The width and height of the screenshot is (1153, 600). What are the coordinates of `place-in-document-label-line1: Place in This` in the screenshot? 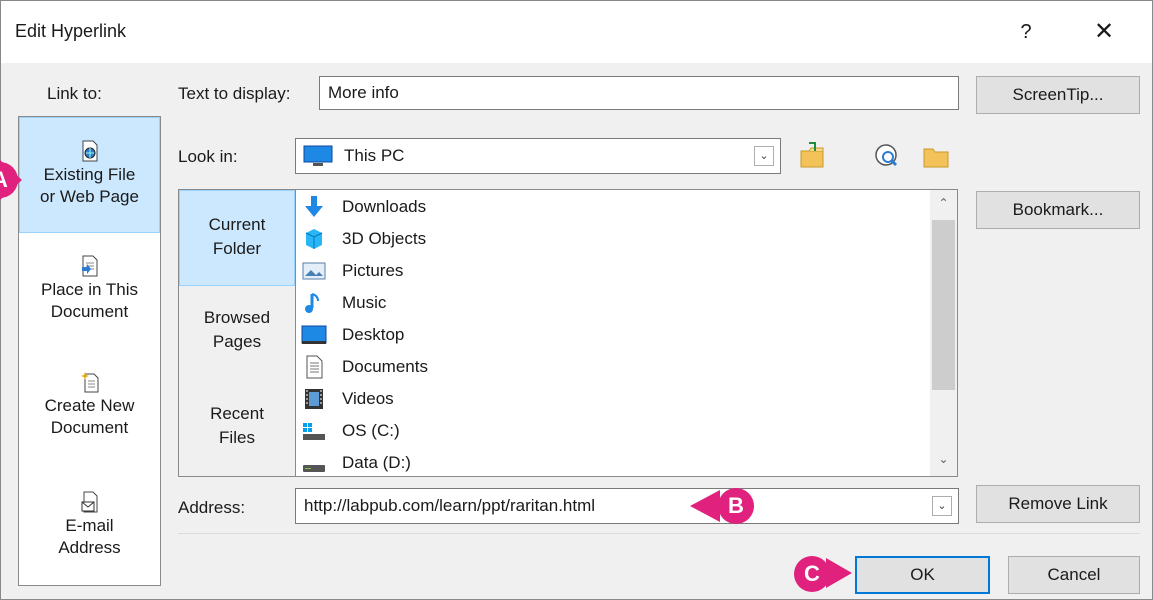 It's located at (89, 289).